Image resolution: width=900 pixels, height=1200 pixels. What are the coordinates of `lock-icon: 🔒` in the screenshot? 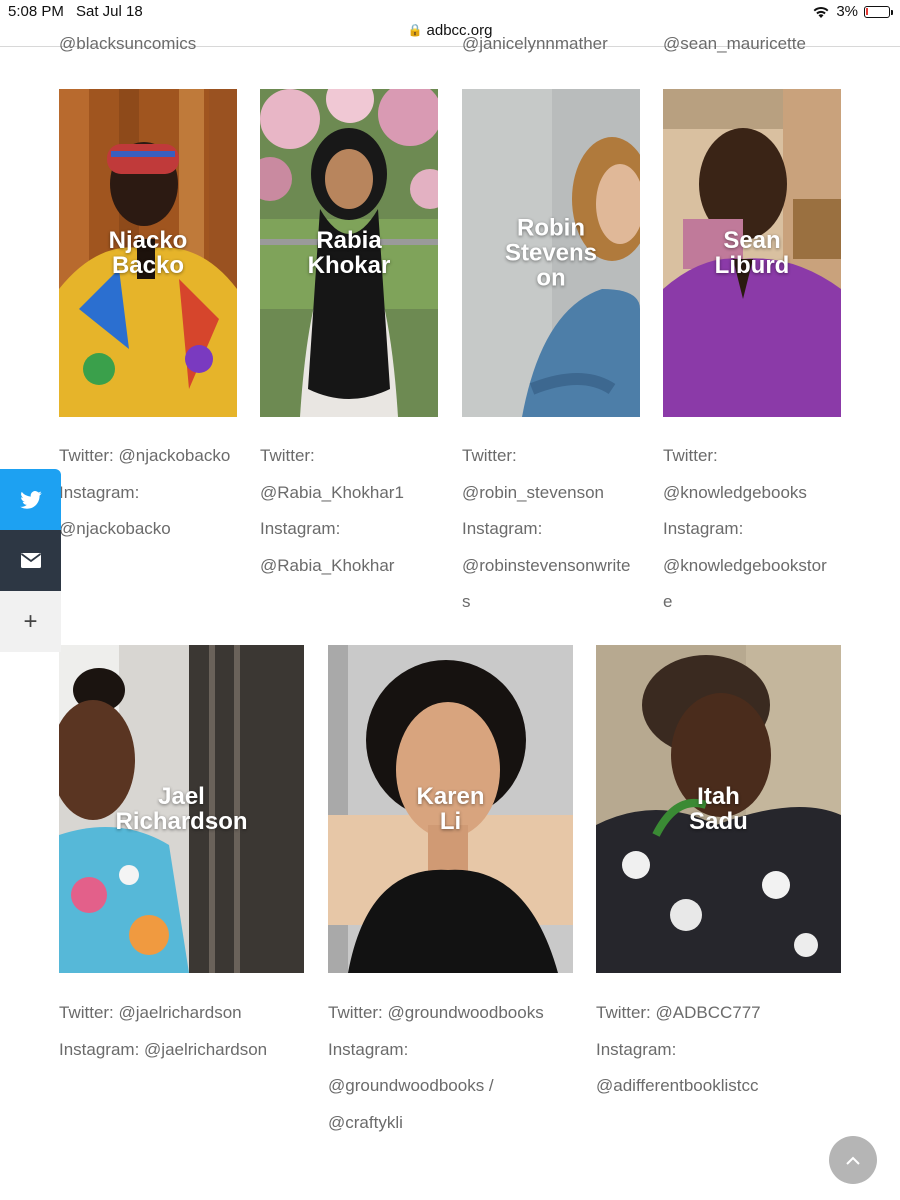 It's located at (415, 30).